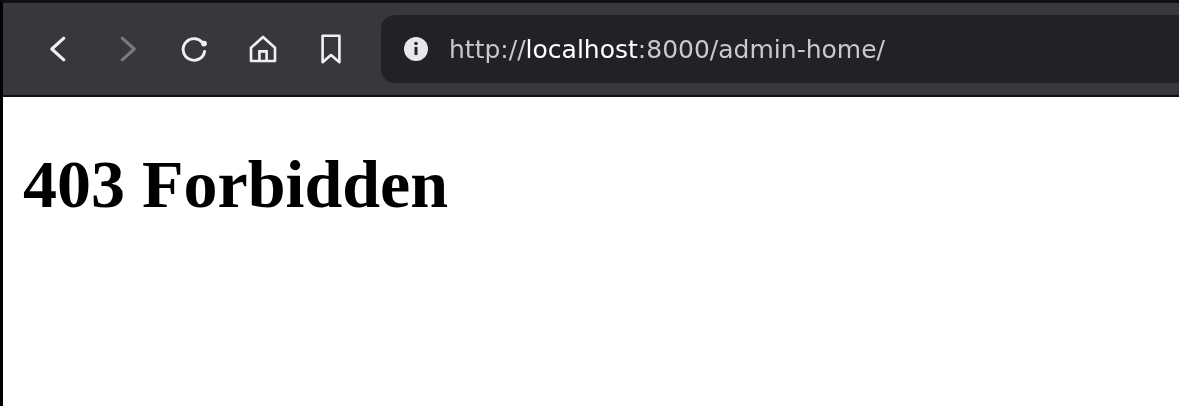 Image resolution: width=1179 pixels, height=409 pixels. I want to click on page-heading: 403 Forbidden, so click(236, 184).